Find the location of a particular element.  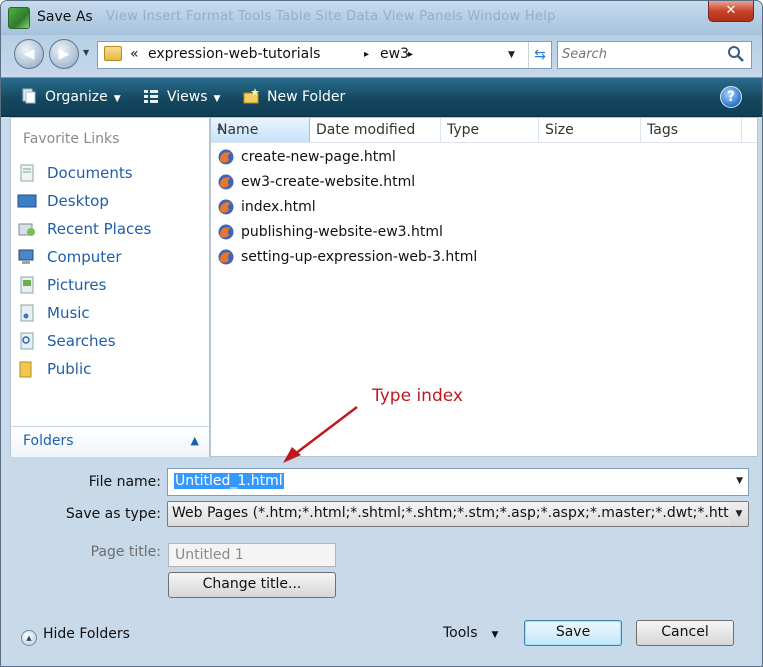

hide-folders-button: ▲ Hide Folders is located at coordinates (75, 636).